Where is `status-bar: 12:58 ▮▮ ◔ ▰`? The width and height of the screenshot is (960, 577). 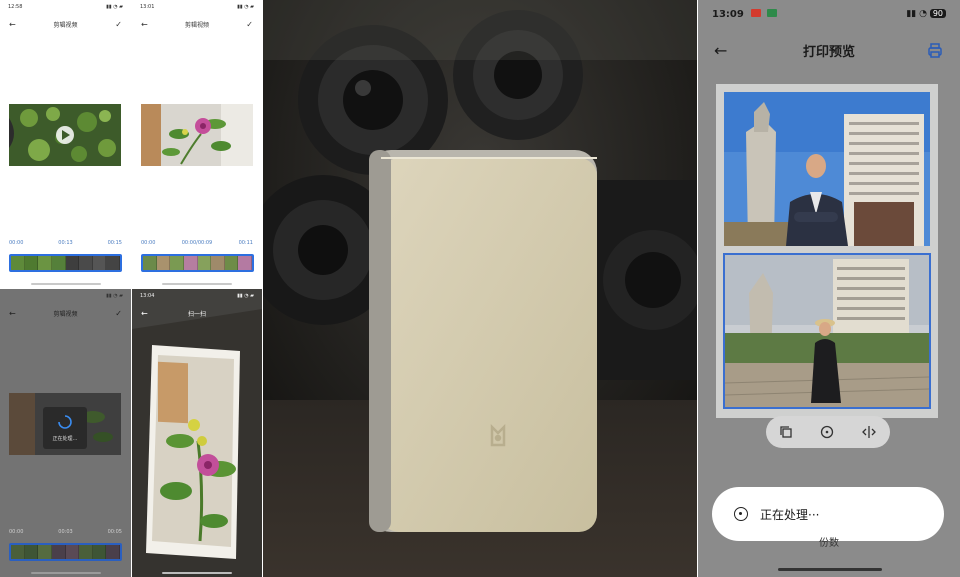
status-bar: 12:58 ▮▮ ◔ ▰ is located at coordinates (65, 7).